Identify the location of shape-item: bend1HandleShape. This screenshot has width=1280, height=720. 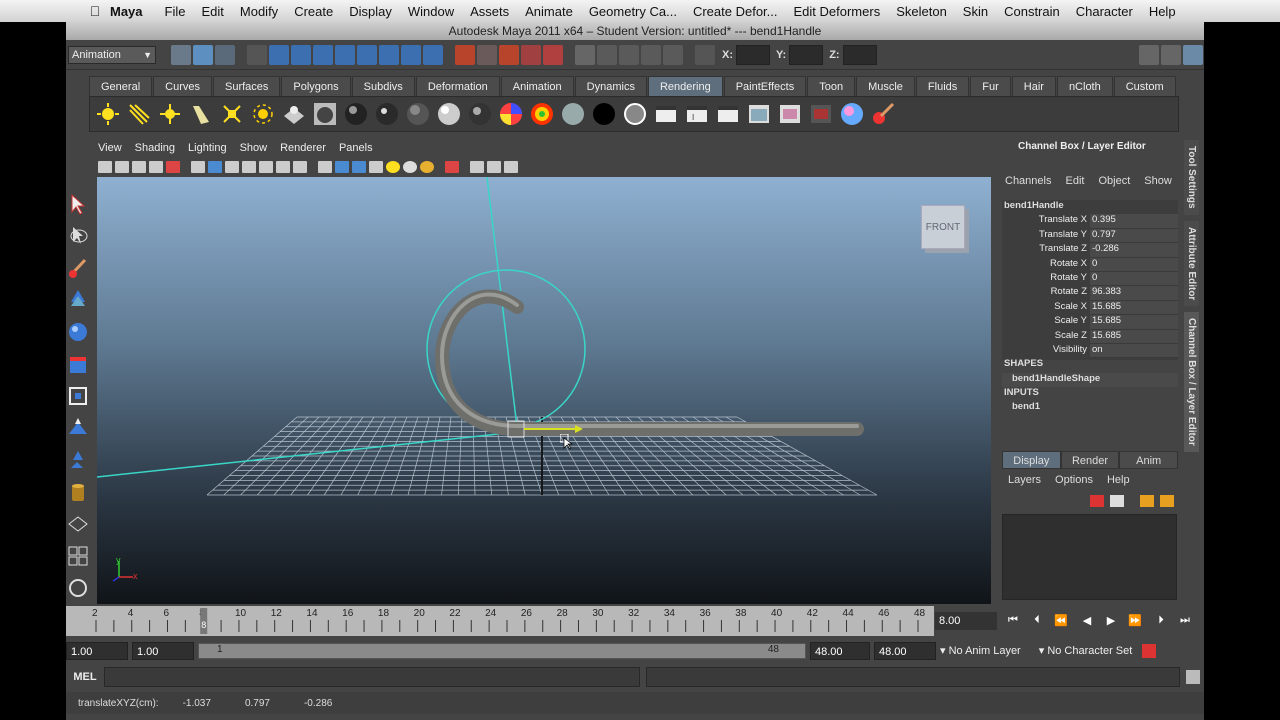
(1090, 380).